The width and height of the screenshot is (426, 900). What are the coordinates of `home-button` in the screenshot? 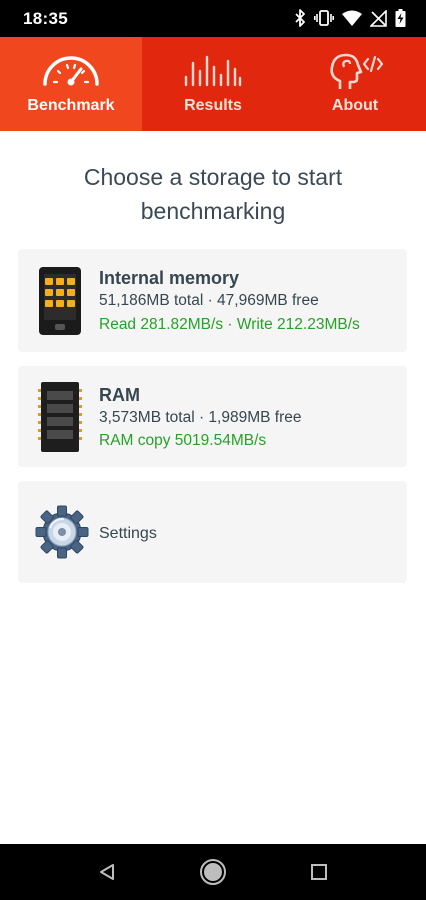 It's located at (213, 872).